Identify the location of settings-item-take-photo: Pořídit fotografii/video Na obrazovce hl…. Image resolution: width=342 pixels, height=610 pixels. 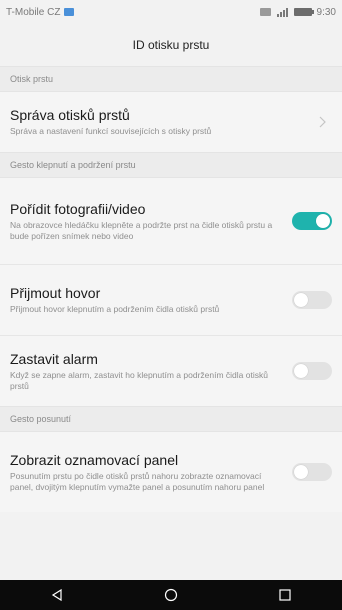
(171, 221).